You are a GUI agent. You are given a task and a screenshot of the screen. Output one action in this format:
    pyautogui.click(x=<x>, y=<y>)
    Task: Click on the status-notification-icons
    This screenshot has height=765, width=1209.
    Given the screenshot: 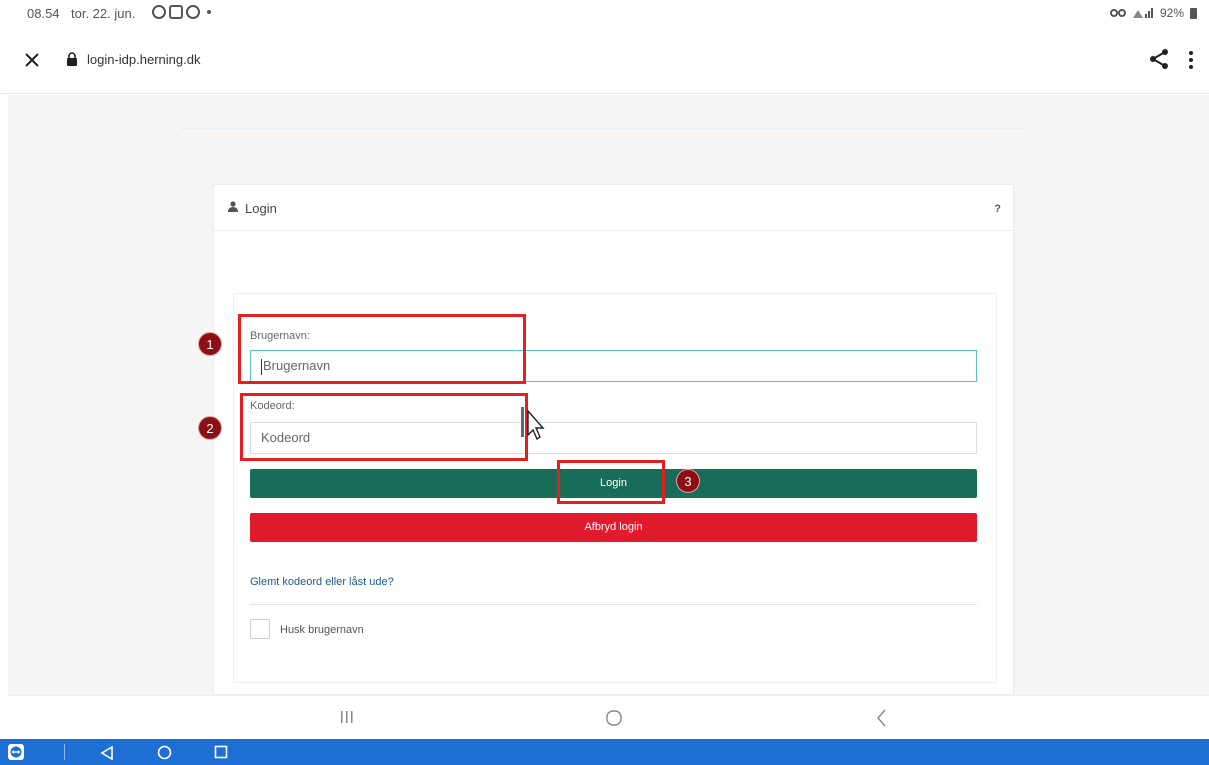 What is the action you would take?
    pyautogui.click(x=181, y=12)
    